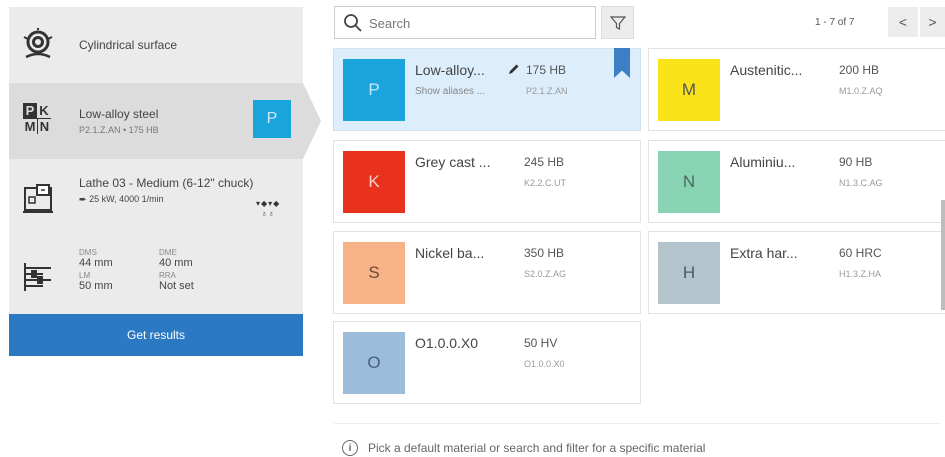 The width and height of the screenshot is (945, 457). What do you see at coordinates (447, 343) in the screenshot?
I see `material-name: O1.0.0.X0` at bounding box center [447, 343].